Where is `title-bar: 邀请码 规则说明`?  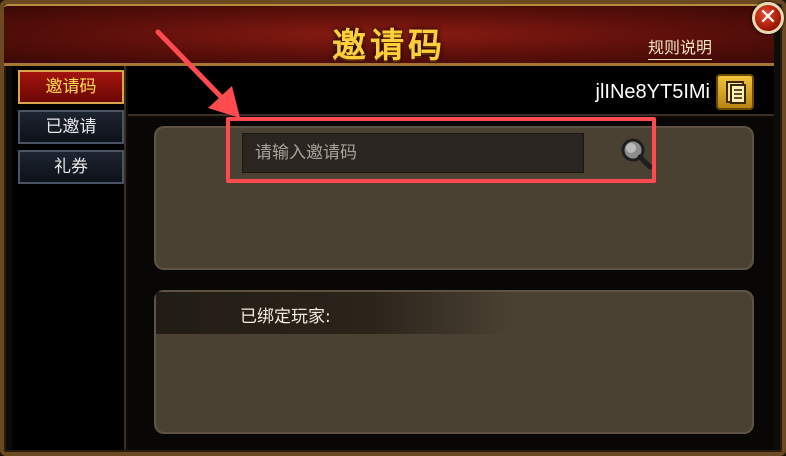 title-bar: 邀请码 规则说明 is located at coordinates (389, 35).